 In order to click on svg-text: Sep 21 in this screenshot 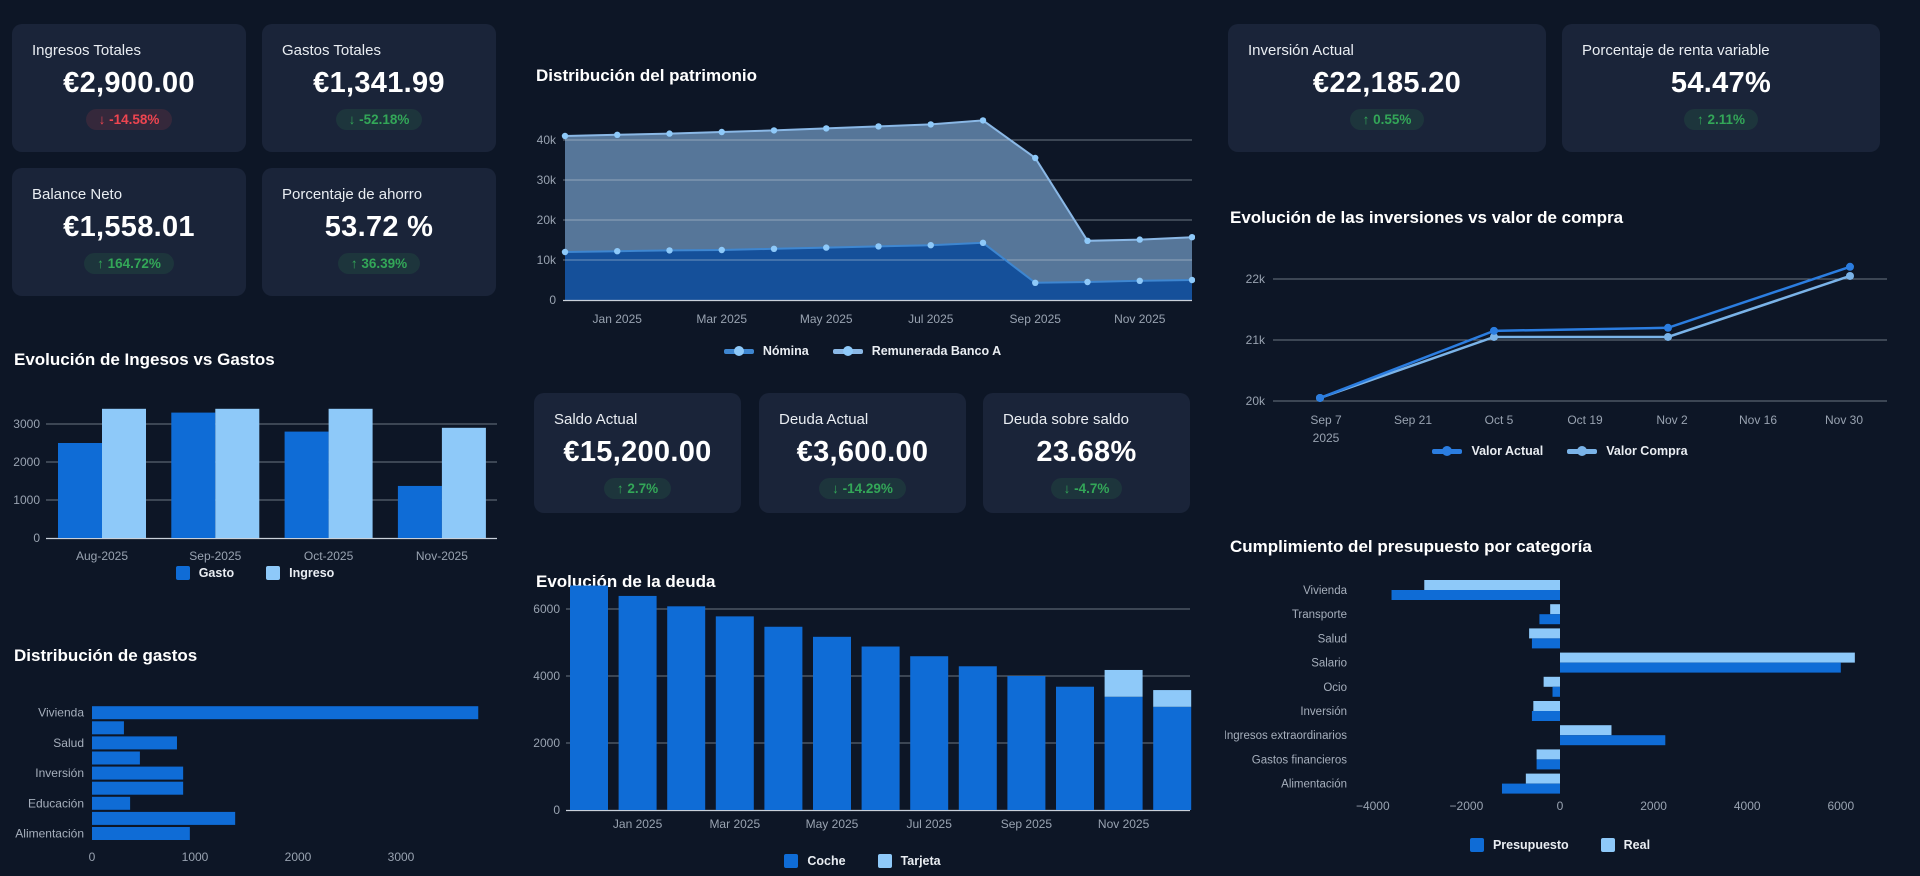, I will do `click(1413, 420)`.